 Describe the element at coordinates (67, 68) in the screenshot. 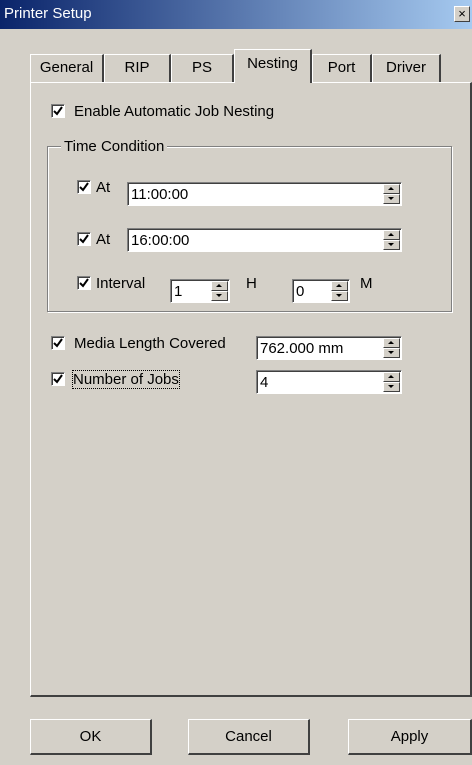

I see `tab-general: General` at that location.